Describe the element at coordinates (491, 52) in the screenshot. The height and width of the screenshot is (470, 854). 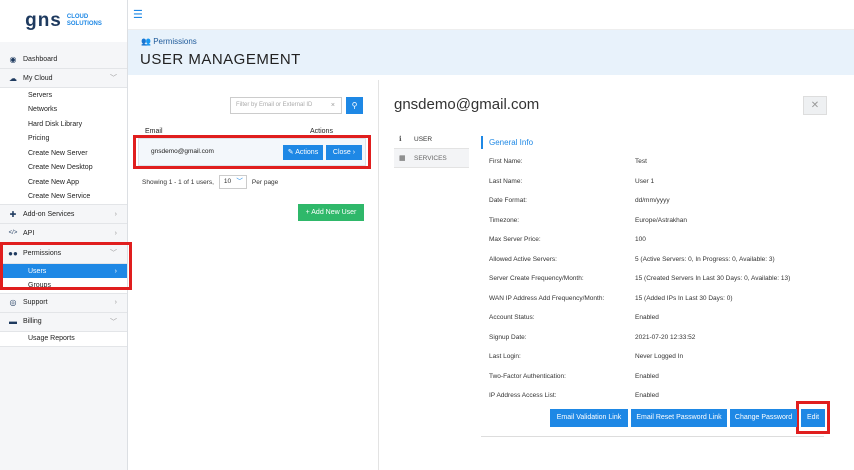
I see `page-header: 👥 Permissions USER MANAGEMENT` at that location.